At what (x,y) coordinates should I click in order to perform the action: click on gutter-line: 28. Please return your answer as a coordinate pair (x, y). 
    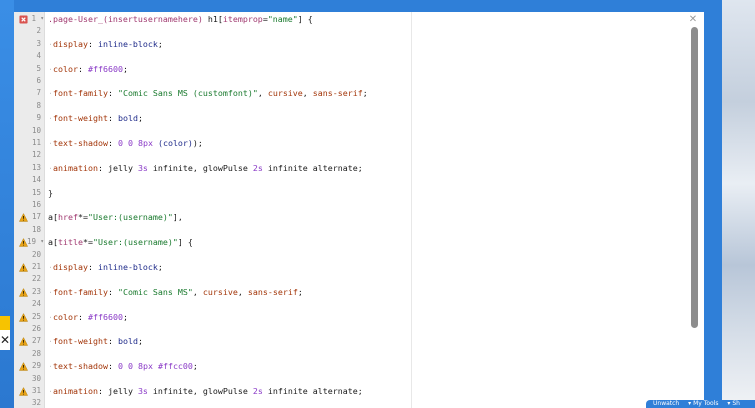
    Looking at the image, I should click on (29, 354).